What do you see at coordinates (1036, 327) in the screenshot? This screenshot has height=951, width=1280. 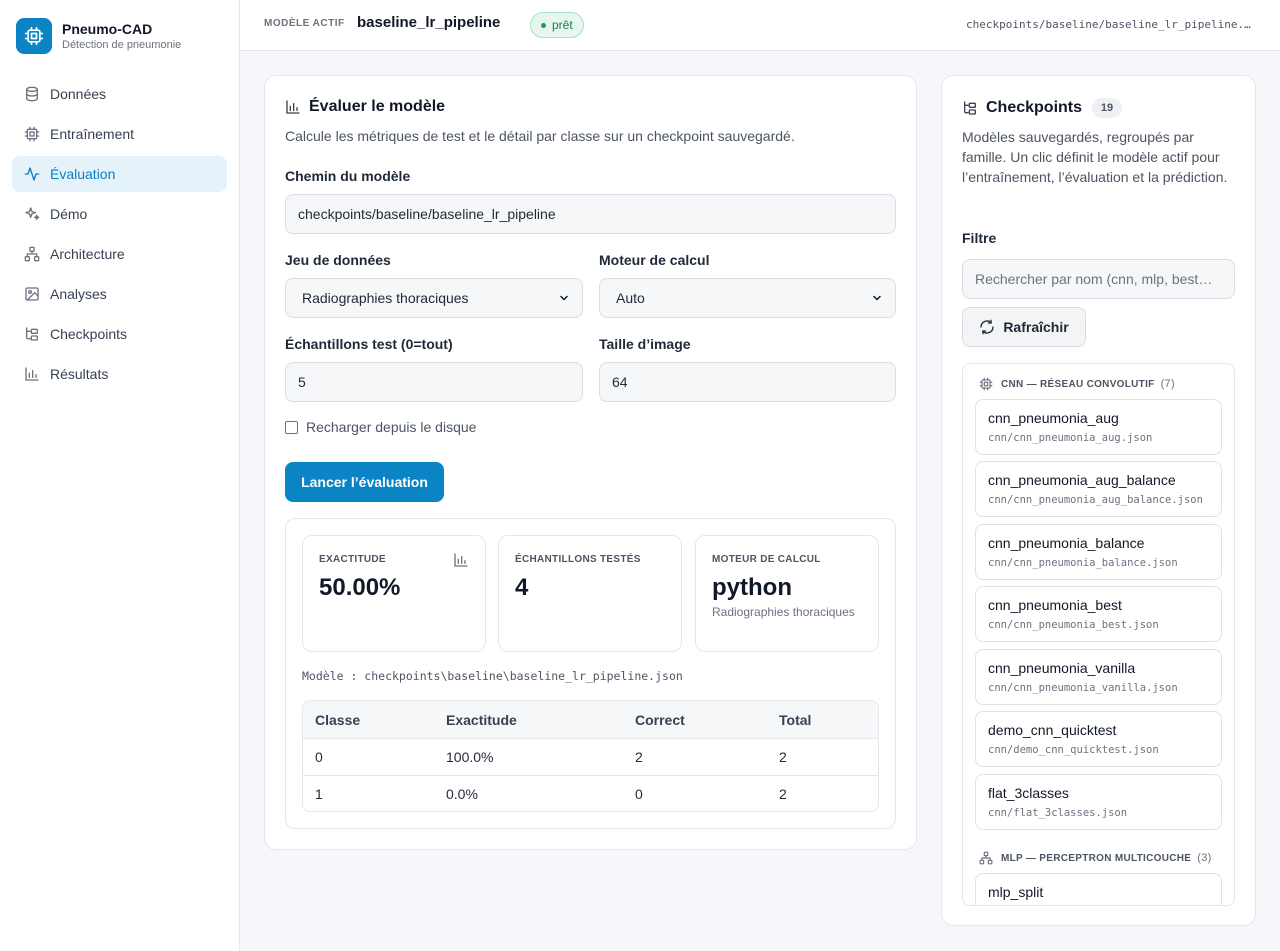 I see `refresh-label: Rafraîchir` at bounding box center [1036, 327].